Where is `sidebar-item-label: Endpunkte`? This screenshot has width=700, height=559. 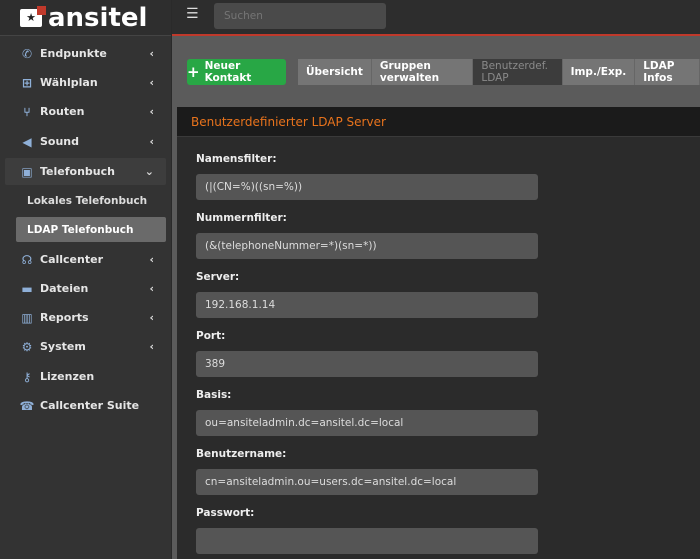 sidebar-item-label: Endpunkte is located at coordinates (73, 53).